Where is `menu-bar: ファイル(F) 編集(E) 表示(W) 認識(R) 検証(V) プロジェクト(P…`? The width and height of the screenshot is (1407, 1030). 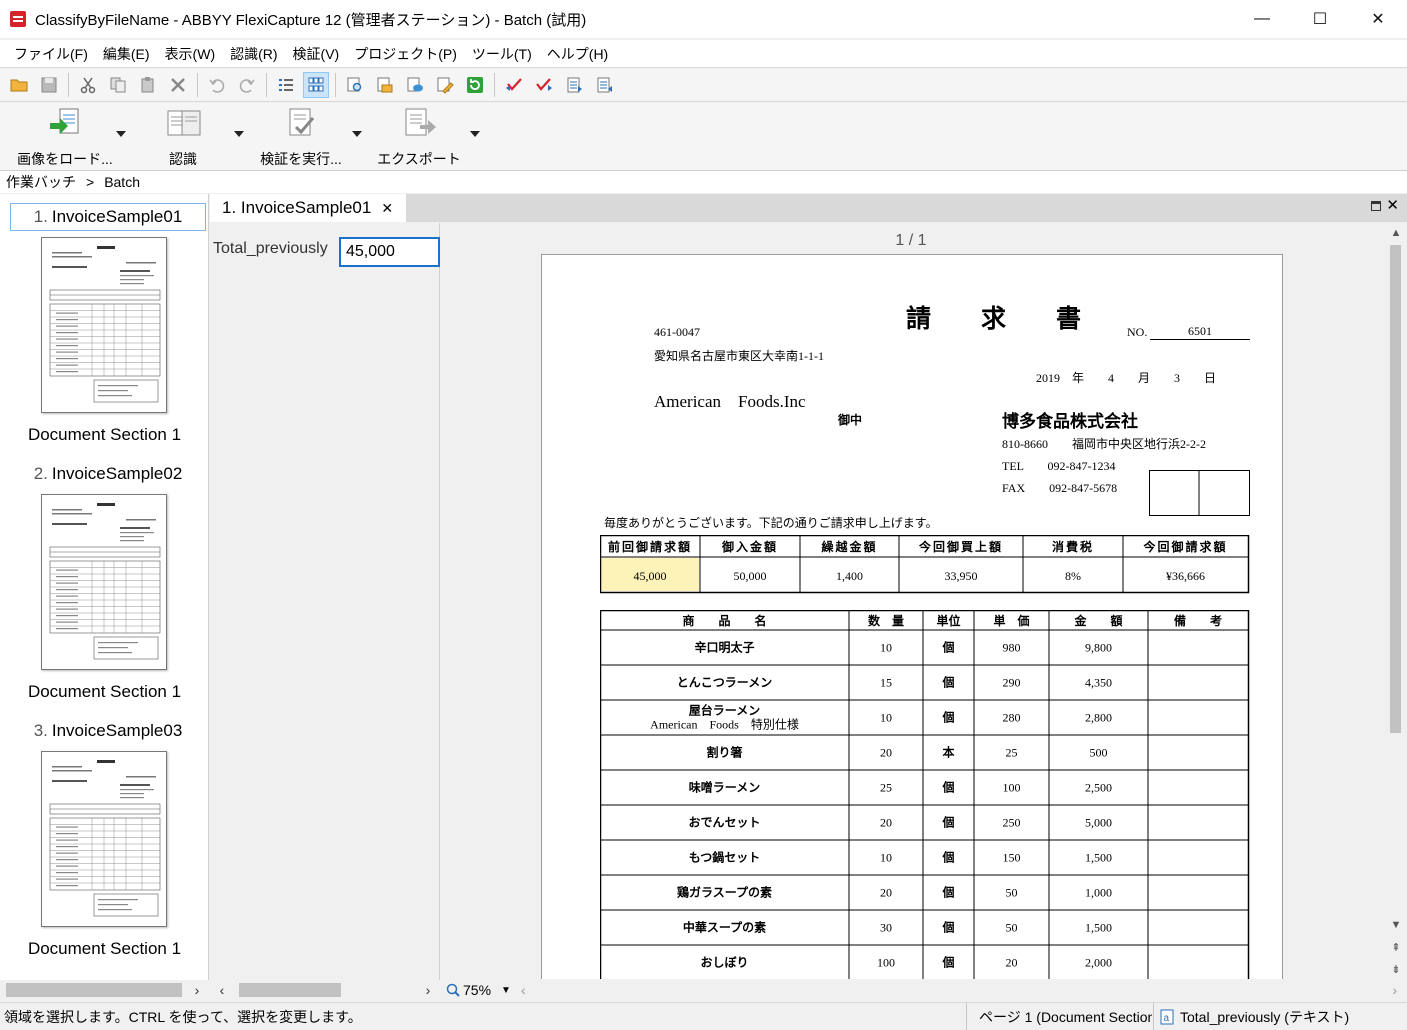 menu-bar: ファイル(F) 編集(E) 表示(W) 認識(R) 検証(V) プロジェクト(P… is located at coordinates (703, 54).